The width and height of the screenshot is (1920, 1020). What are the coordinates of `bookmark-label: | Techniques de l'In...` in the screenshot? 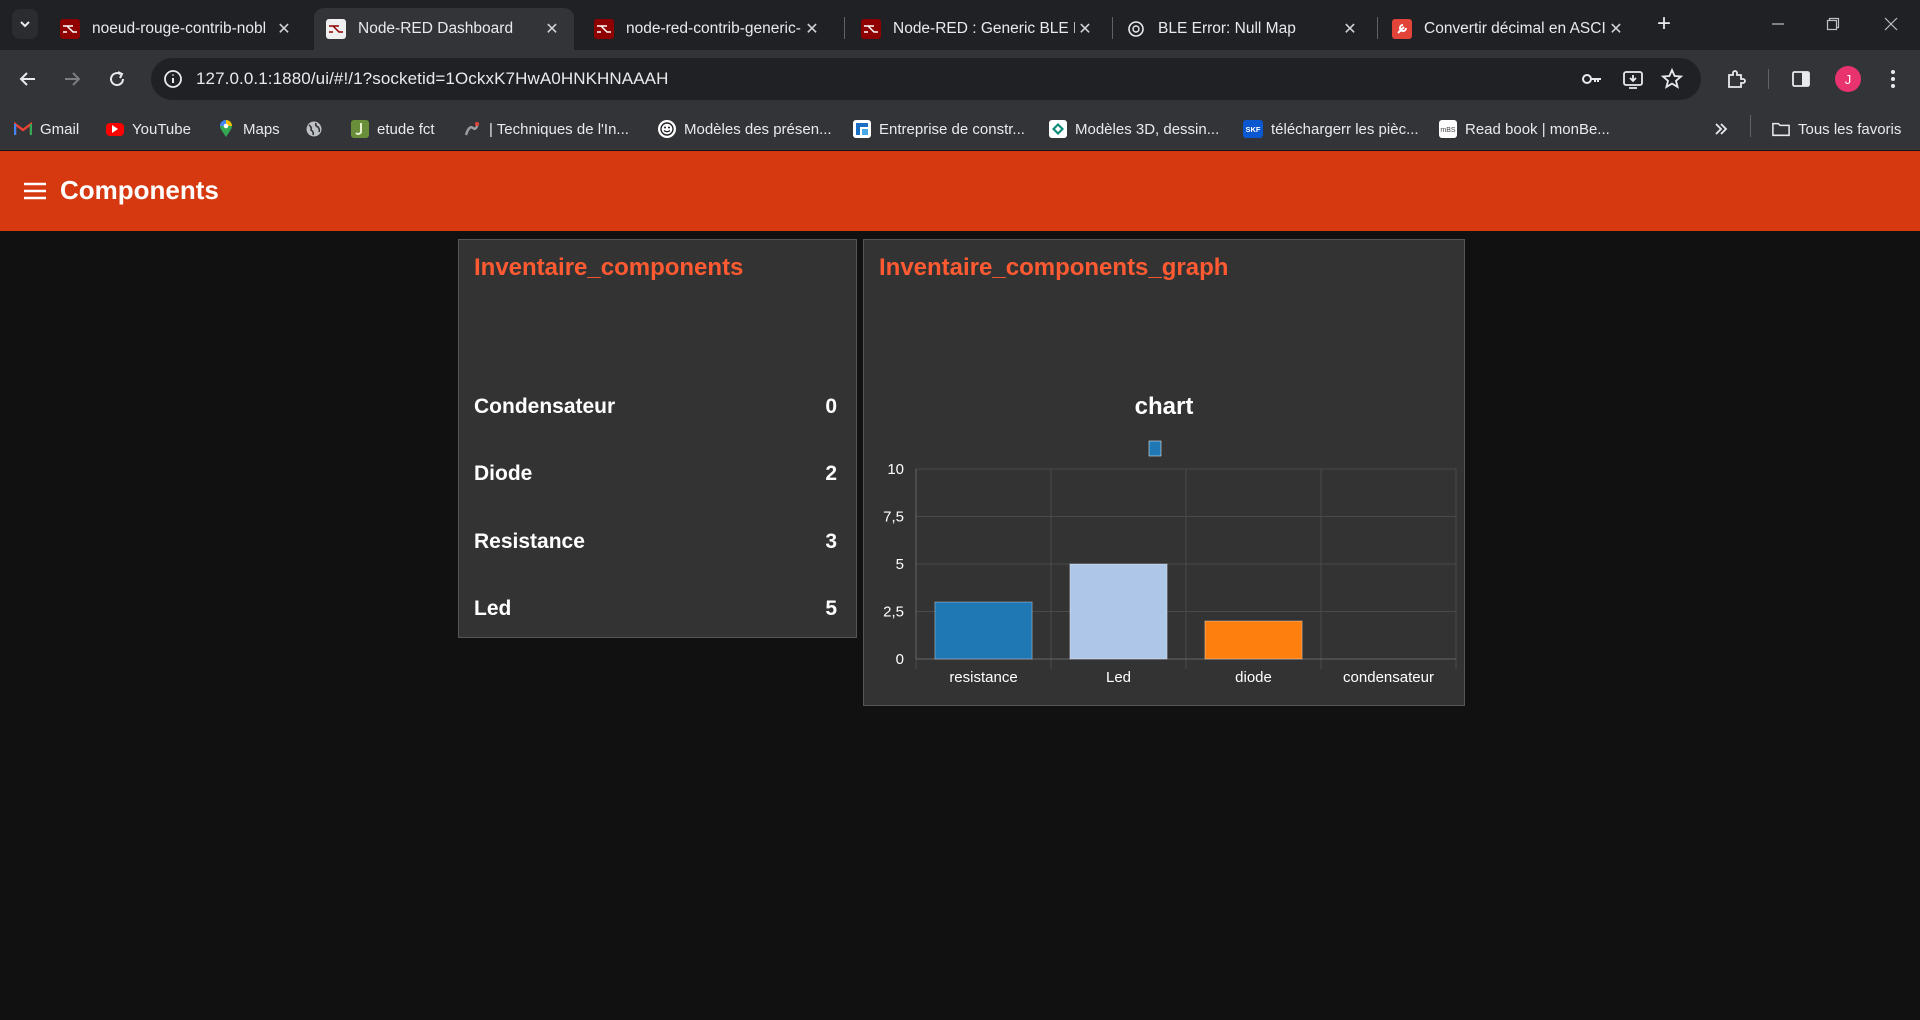 It's located at (559, 129).